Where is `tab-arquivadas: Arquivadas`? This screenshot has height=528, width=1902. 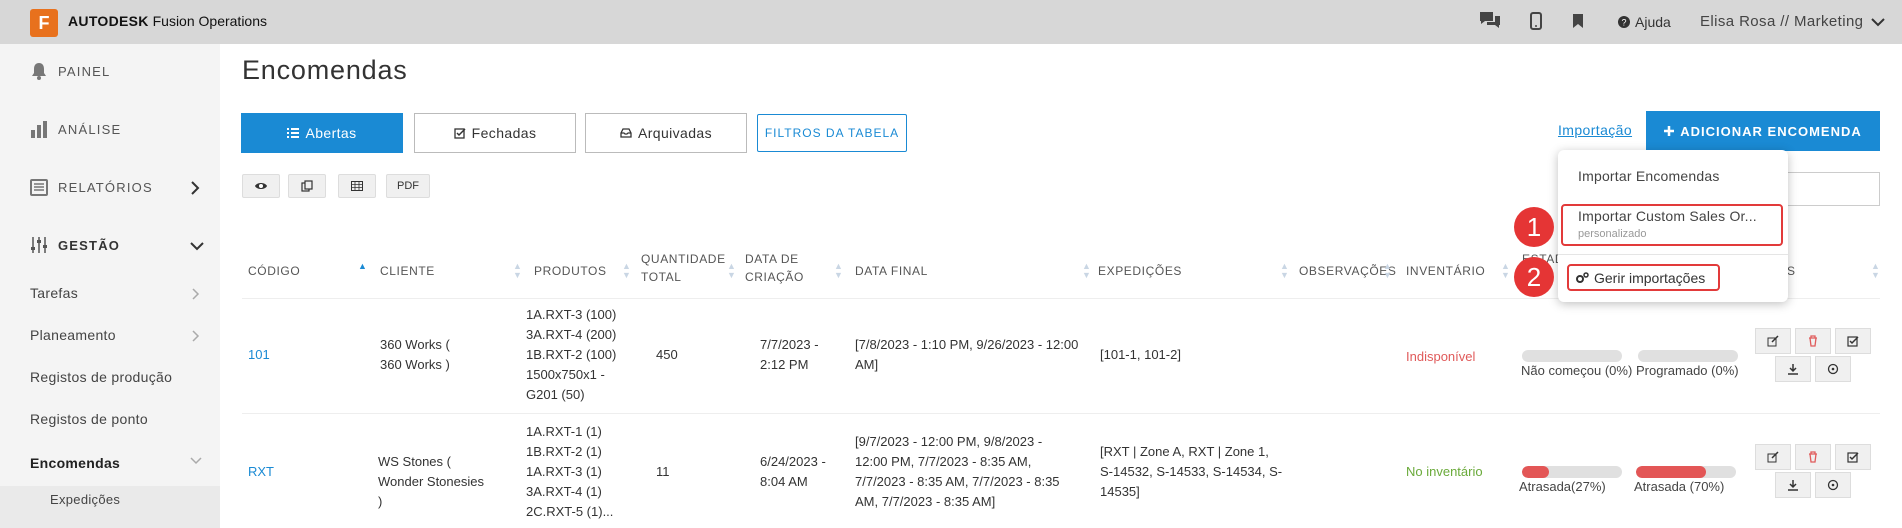
tab-arquivadas: Arquivadas is located at coordinates (666, 133).